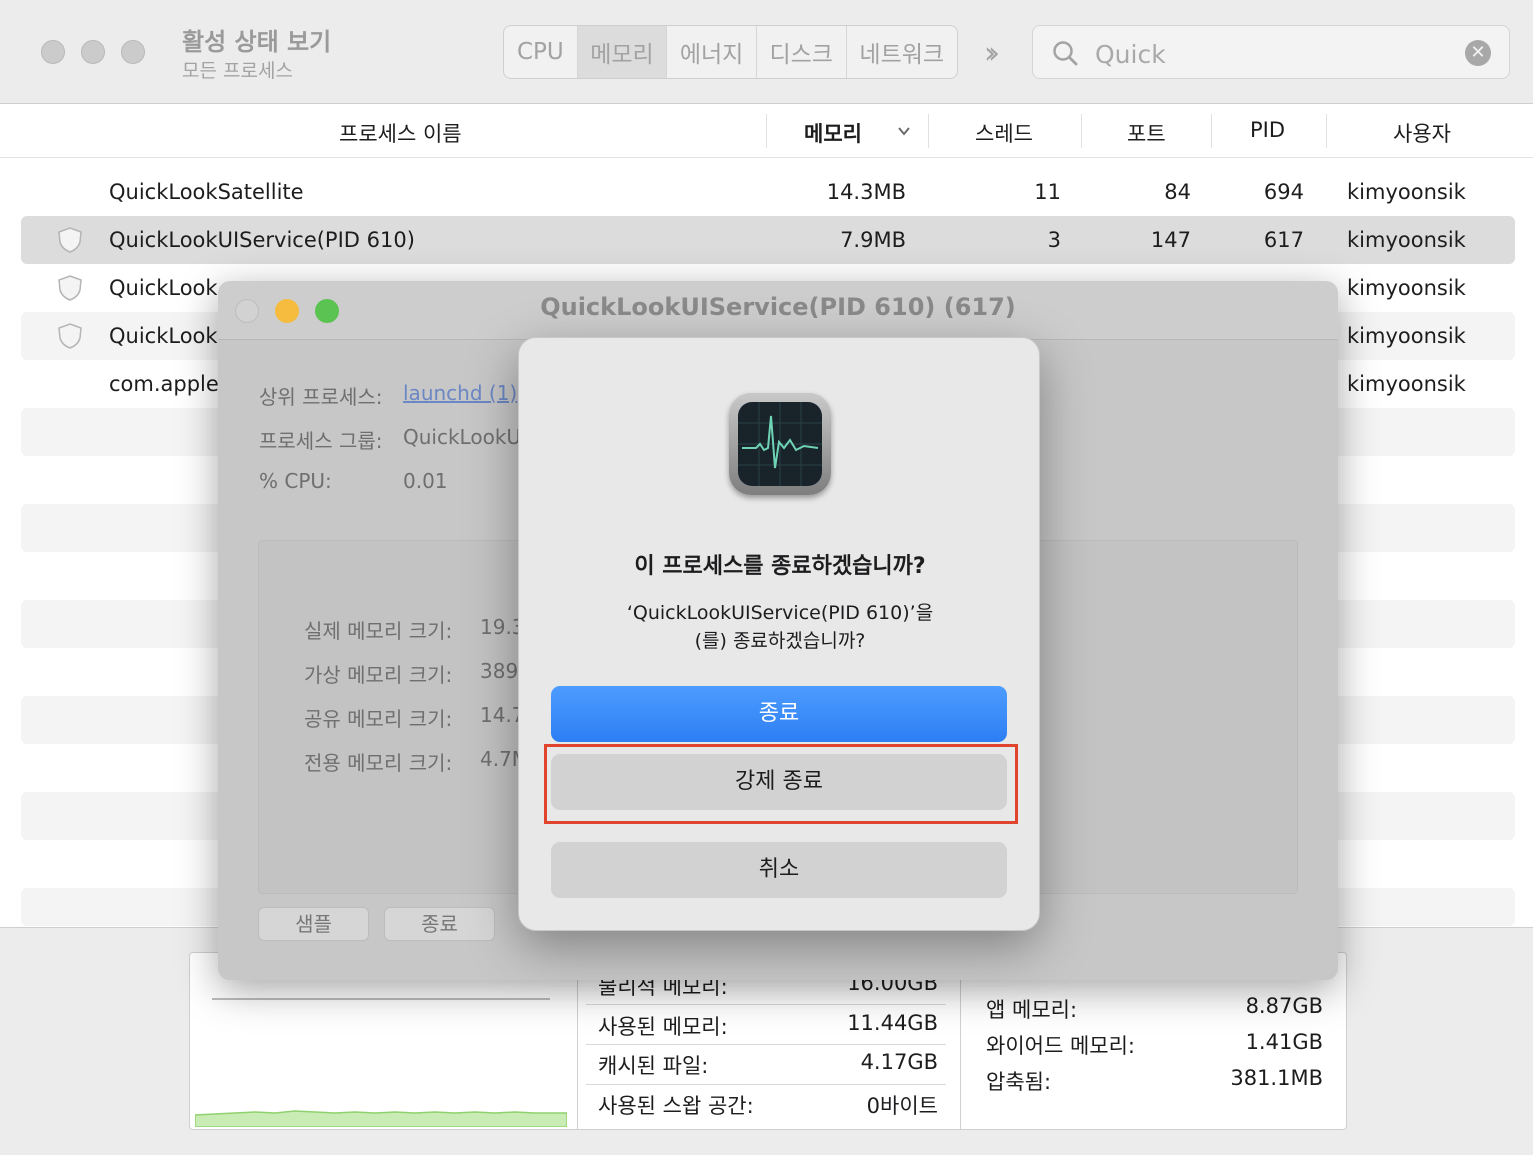 The image size is (1533, 1155). I want to click on real-memory-label: 실제 메모리 크기:, so click(378, 631).